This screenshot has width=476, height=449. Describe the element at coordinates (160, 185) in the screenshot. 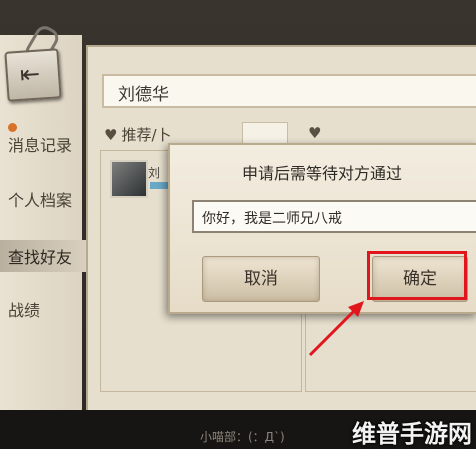

I see `status-badge` at that location.